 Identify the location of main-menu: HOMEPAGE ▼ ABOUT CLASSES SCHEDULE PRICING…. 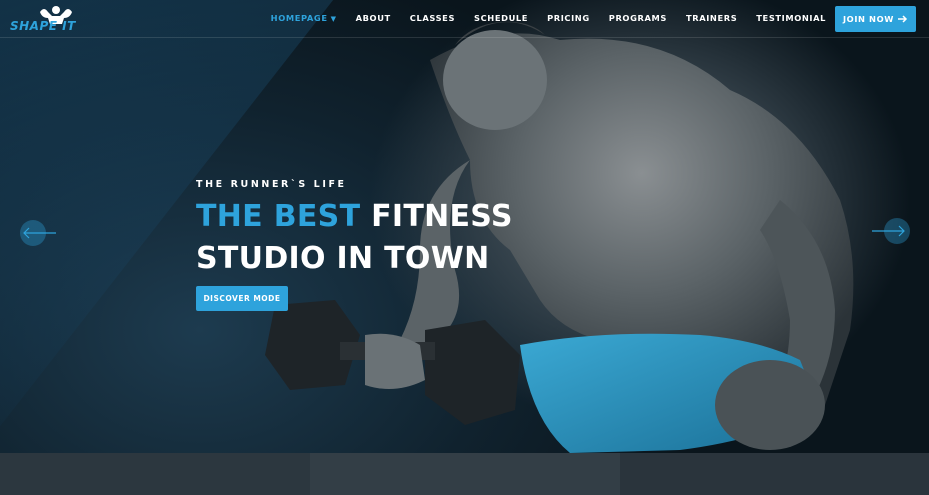
(539, 18).